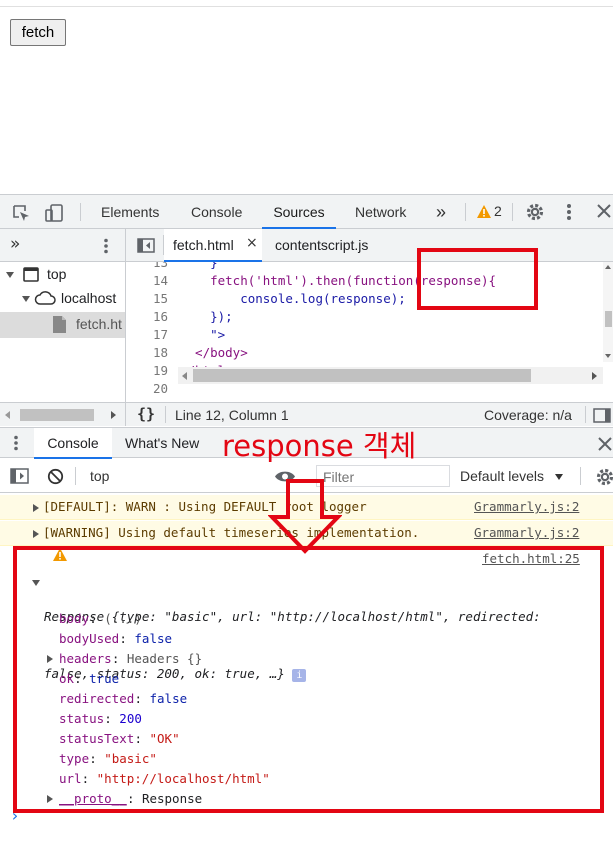 Image resolution: width=613 pixels, height=846 pixels. I want to click on more-options-icon, so click(569, 214).